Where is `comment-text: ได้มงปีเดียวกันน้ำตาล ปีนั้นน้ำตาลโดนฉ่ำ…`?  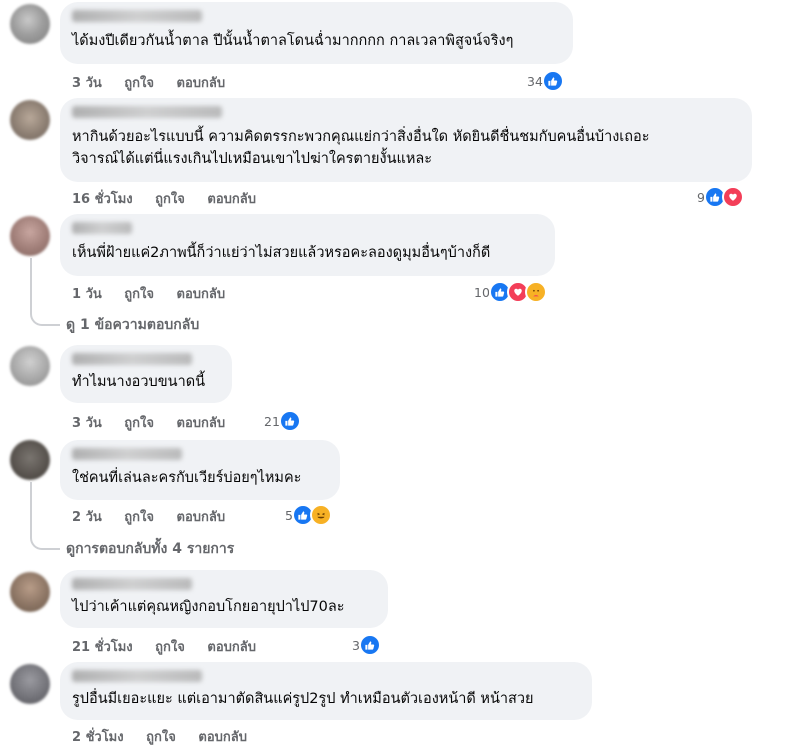 comment-text: ได้มงปีเดียวกันน้ำตาล ปีนั้นน้ำตาลโดนฉ่ำ… is located at coordinates (293, 41).